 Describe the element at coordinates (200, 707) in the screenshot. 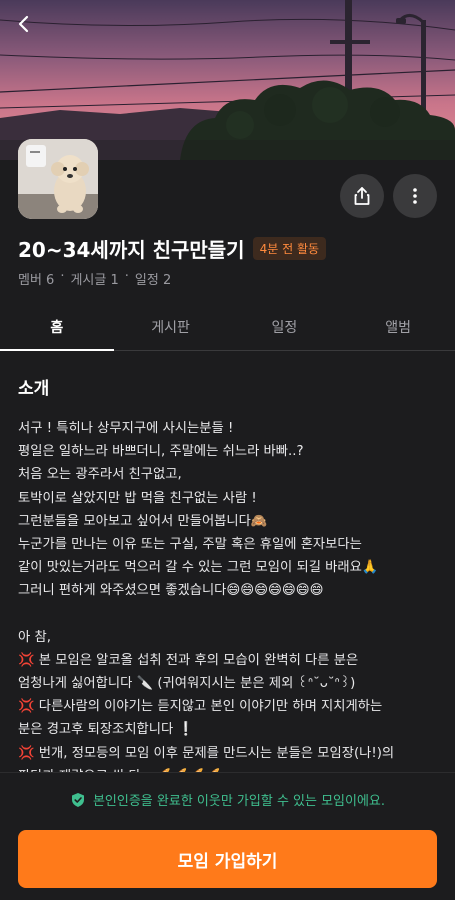

I see `intro-line: 💢 다른사람의 이야기는 듣지않고 본인 이야기만 하며 지치게하는` at that location.